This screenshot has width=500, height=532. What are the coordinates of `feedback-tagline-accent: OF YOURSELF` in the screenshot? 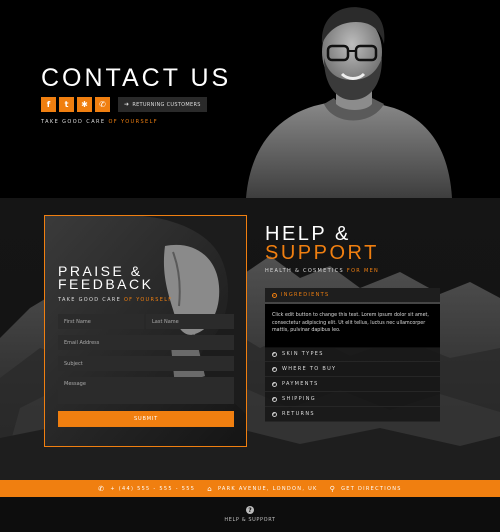 It's located at (148, 300).